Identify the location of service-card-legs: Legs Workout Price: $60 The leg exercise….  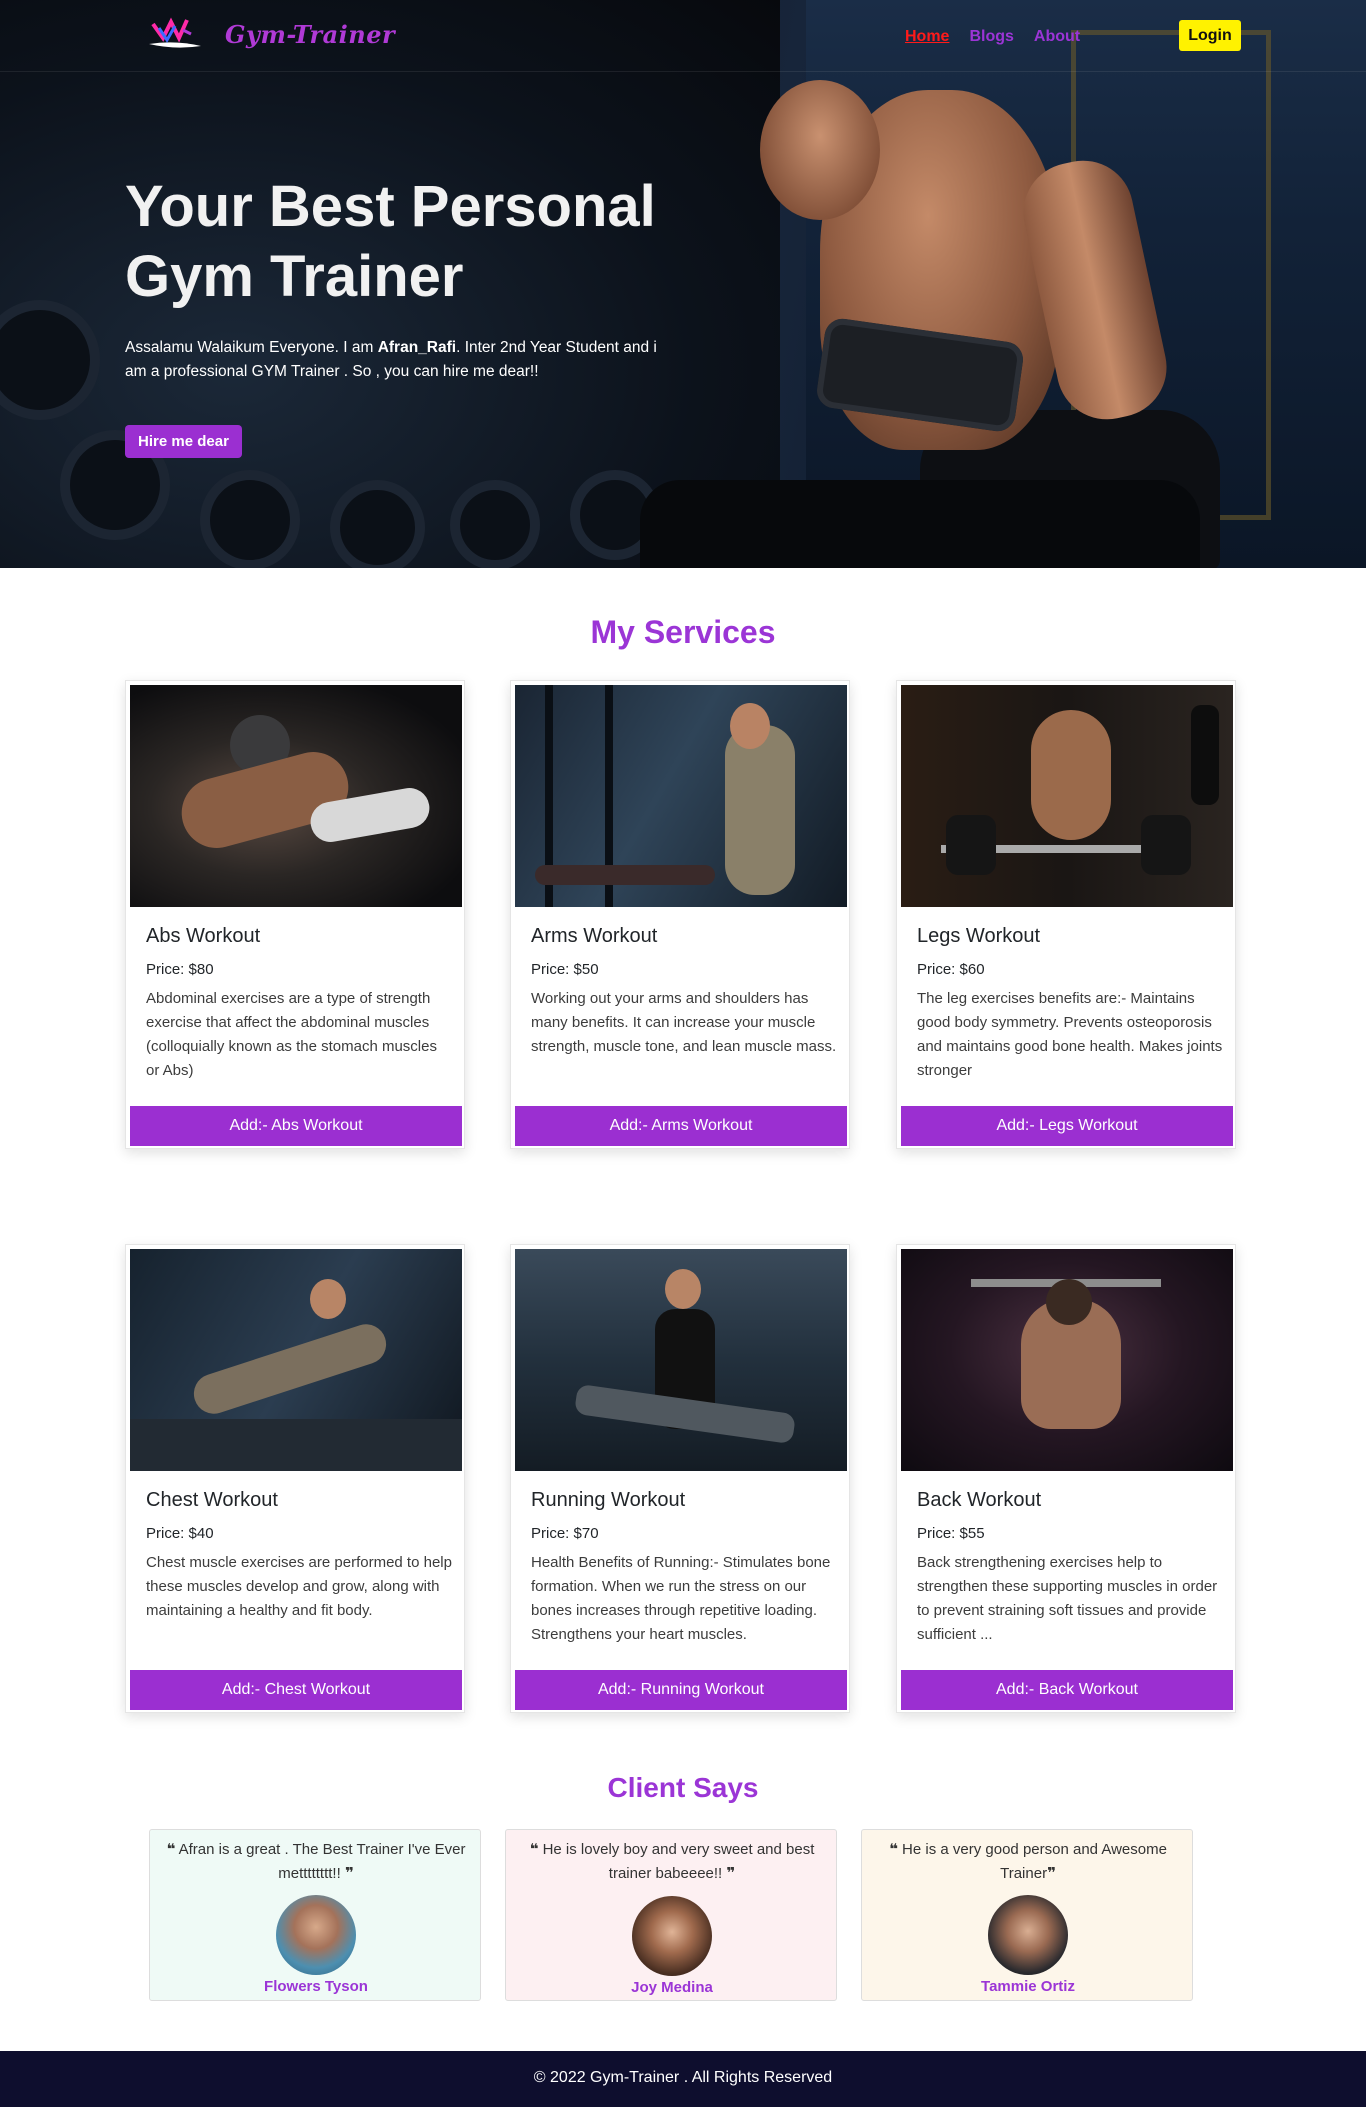
(1066, 914).